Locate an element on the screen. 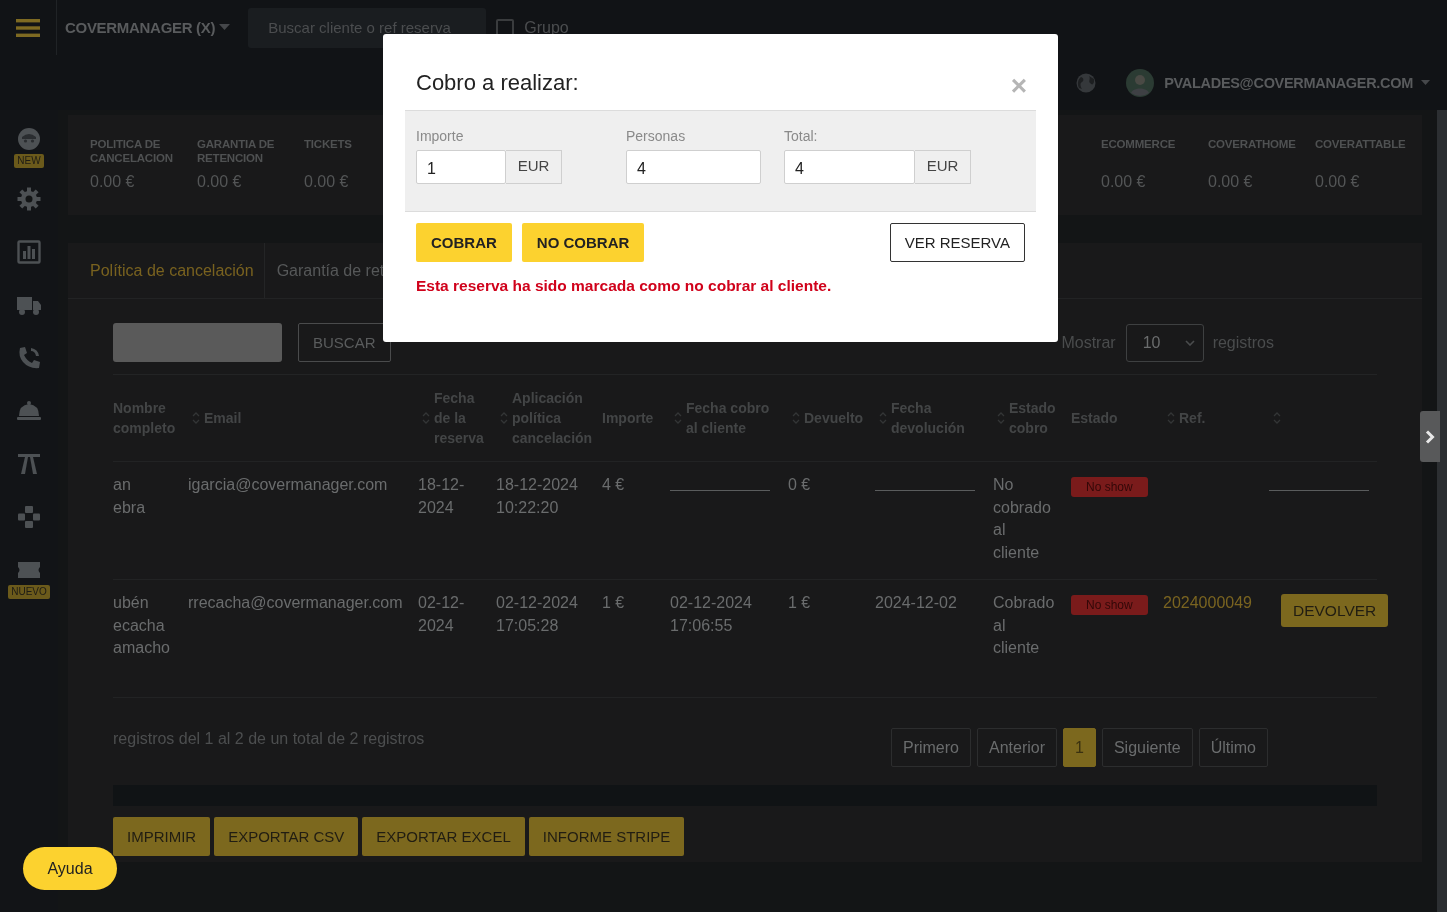 This screenshot has width=1447, height=912. modal-title: Cobro a realizar: is located at coordinates (497, 83).